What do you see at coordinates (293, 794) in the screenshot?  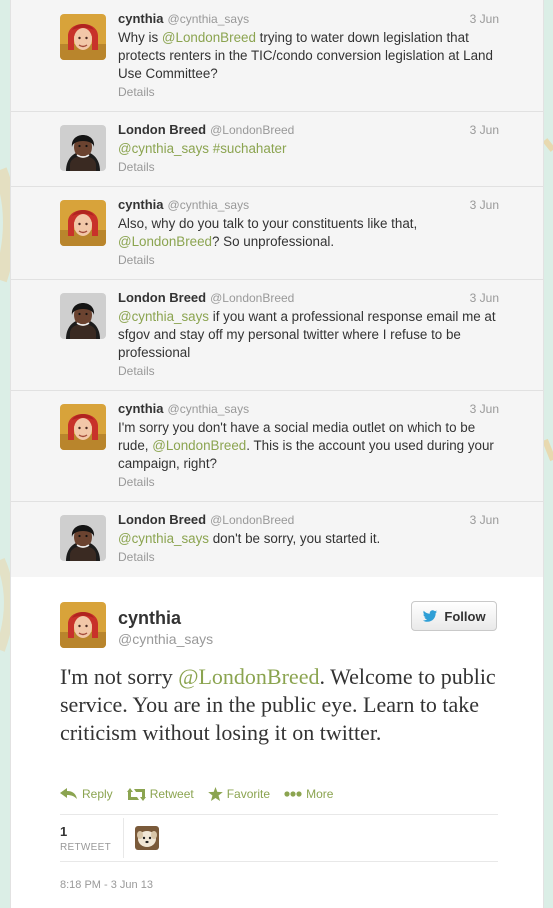 I see `more-icon` at bounding box center [293, 794].